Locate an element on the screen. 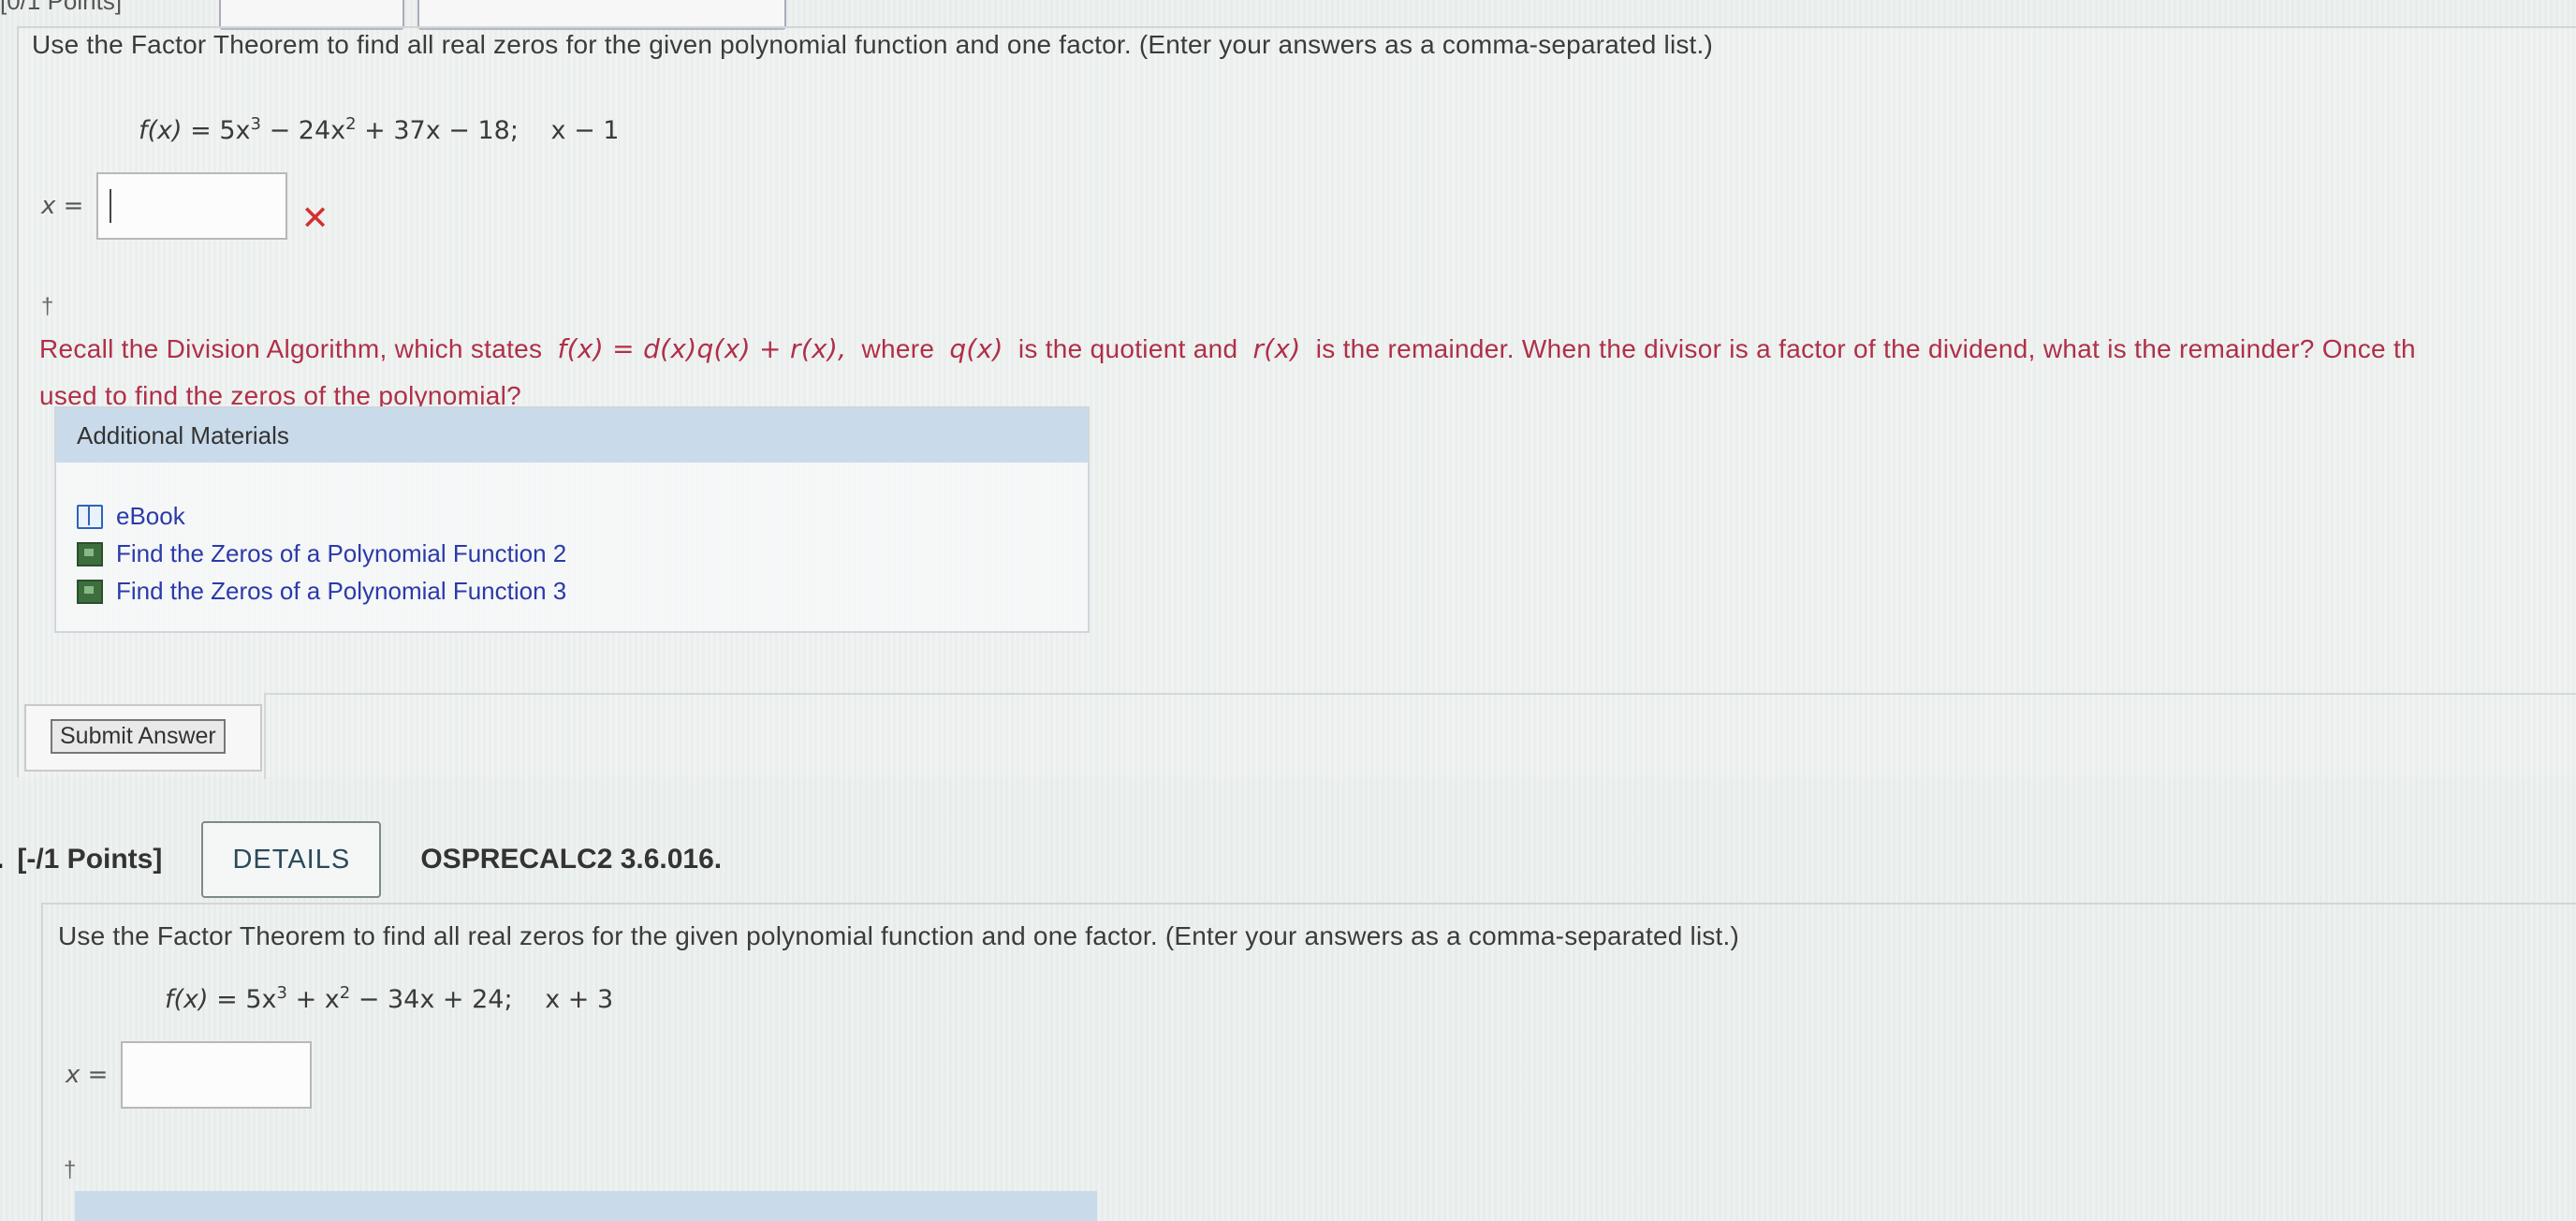  question-number: . is located at coordinates (2, 859).